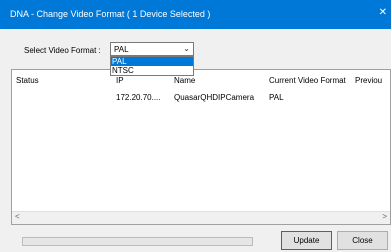  What do you see at coordinates (121, 49) in the screenshot?
I see `video-format-selected-value: PAL` at bounding box center [121, 49].